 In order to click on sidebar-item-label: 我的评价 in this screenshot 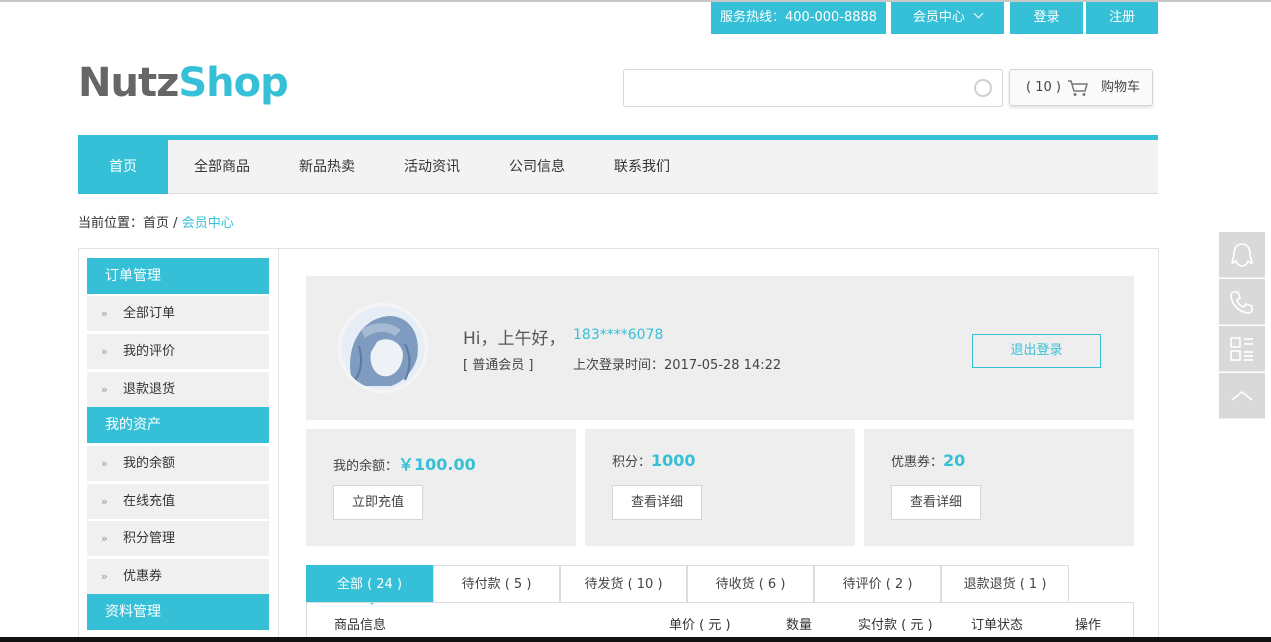, I will do `click(149, 351)`.